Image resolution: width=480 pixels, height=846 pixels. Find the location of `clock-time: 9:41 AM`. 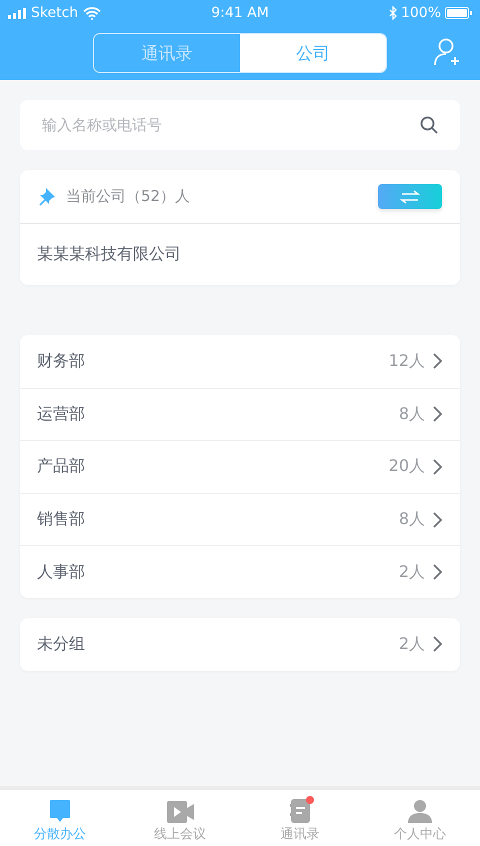

clock-time: 9:41 AM is located at coordinates (240, 13).